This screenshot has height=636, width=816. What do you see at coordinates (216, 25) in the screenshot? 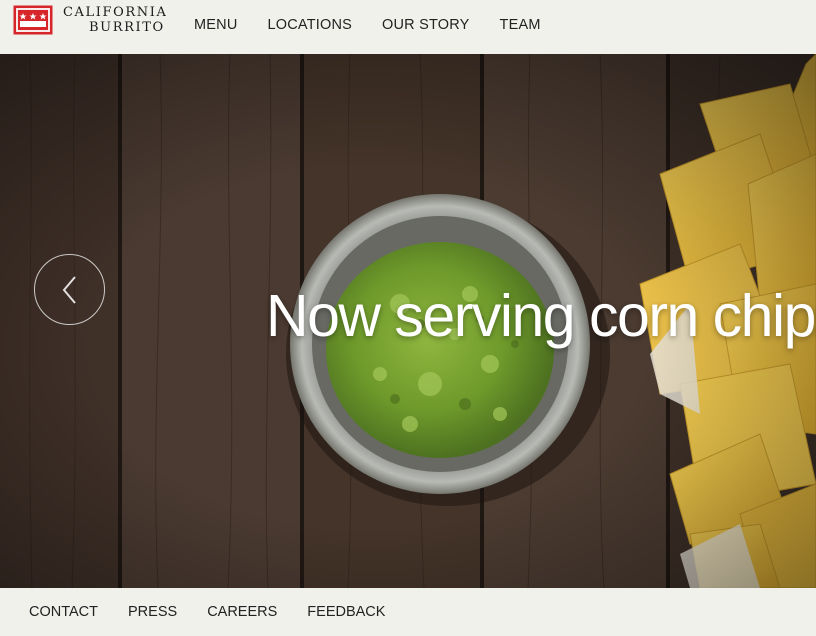
I see `nav-item-menu: MENU` at bounding box center [216, 25].